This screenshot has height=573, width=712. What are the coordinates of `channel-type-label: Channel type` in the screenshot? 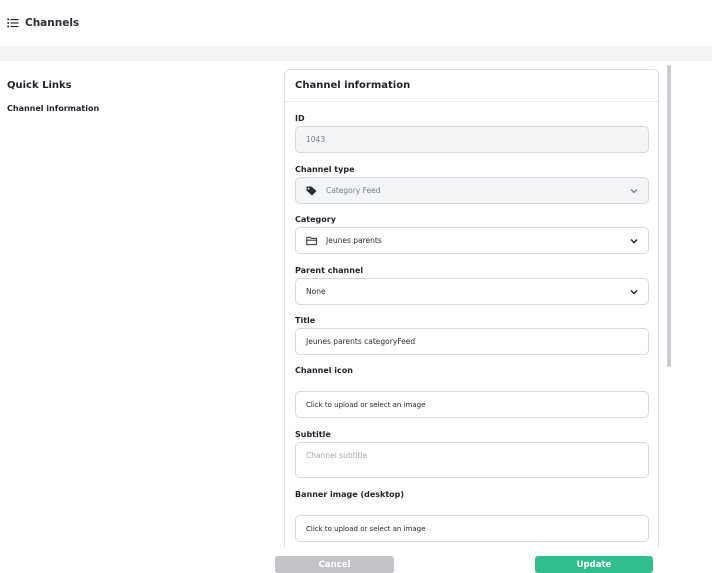 It's located at (325, 169).